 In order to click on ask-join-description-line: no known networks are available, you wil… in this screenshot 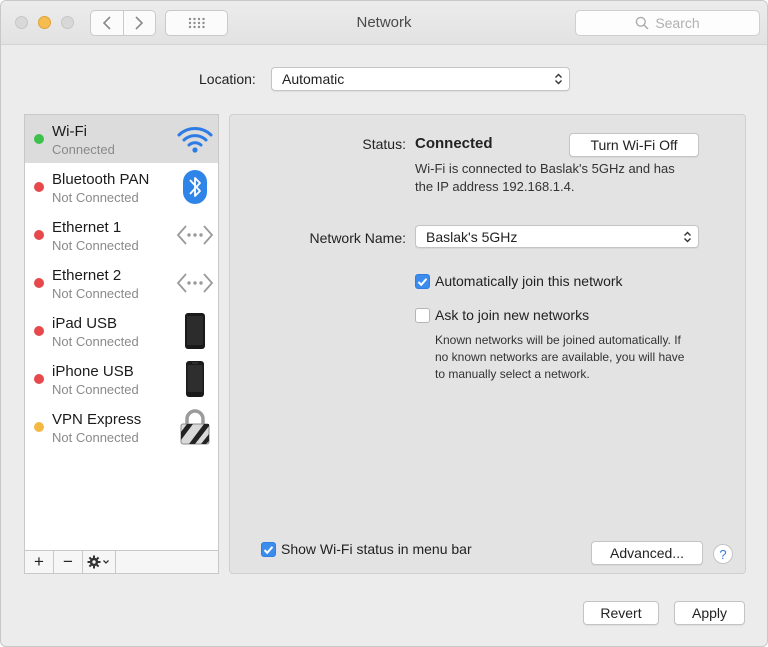, I will do `click(560, 357)`.